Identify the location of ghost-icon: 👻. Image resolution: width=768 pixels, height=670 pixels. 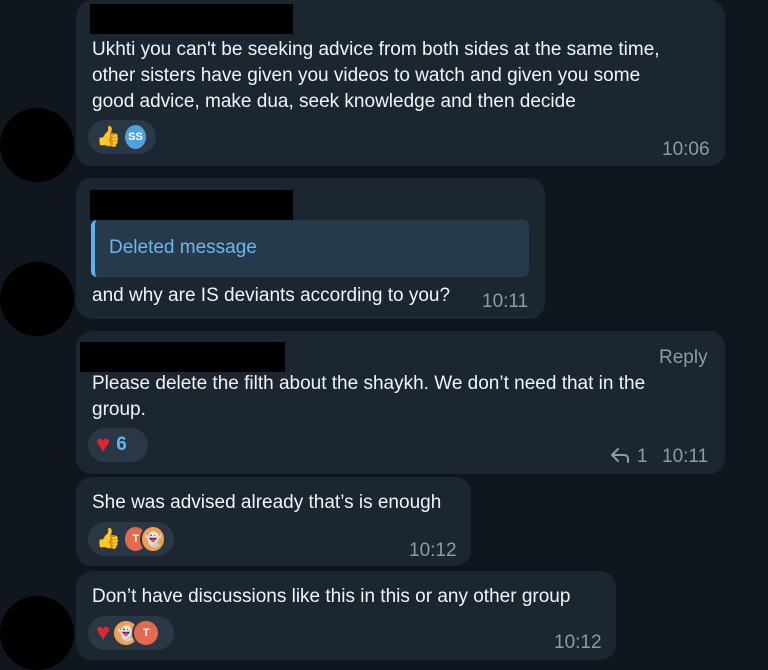
(153, 539).